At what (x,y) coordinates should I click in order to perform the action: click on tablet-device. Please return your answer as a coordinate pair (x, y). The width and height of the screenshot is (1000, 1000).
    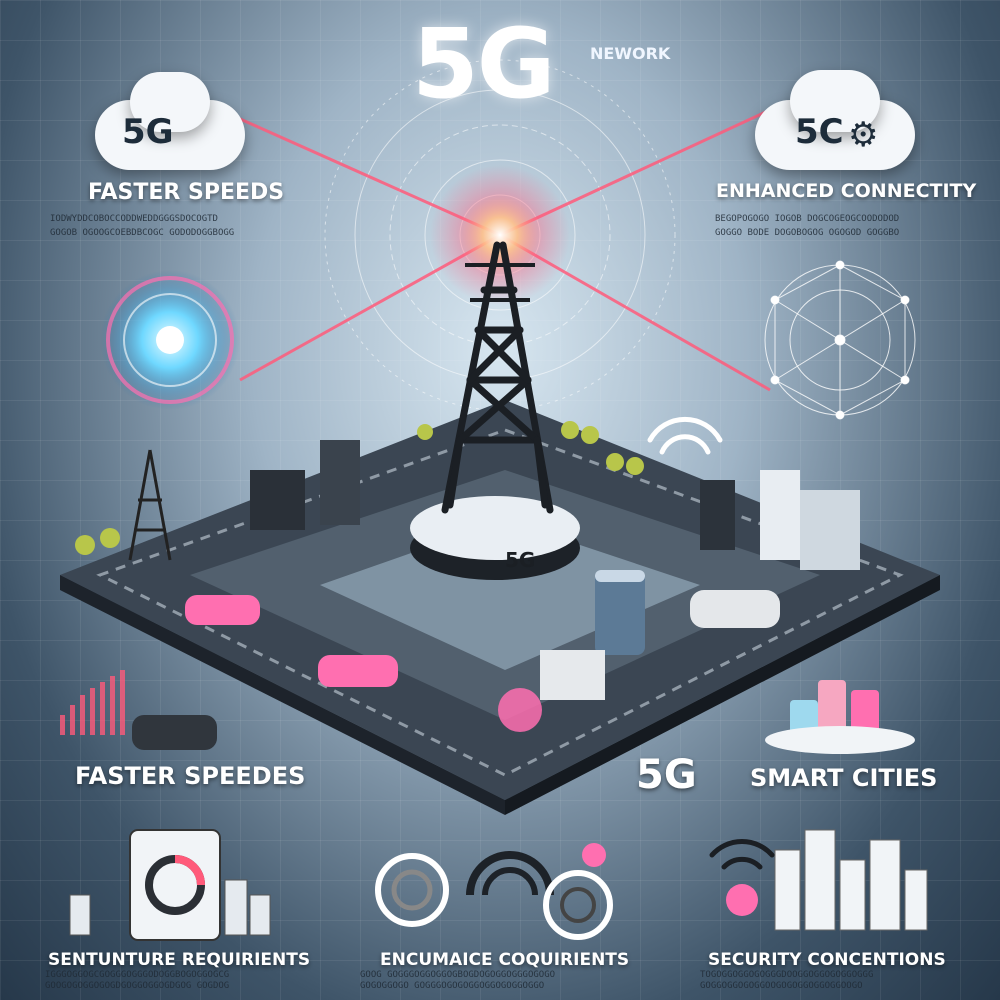
    Looking at the image, I should click on (175, 885).